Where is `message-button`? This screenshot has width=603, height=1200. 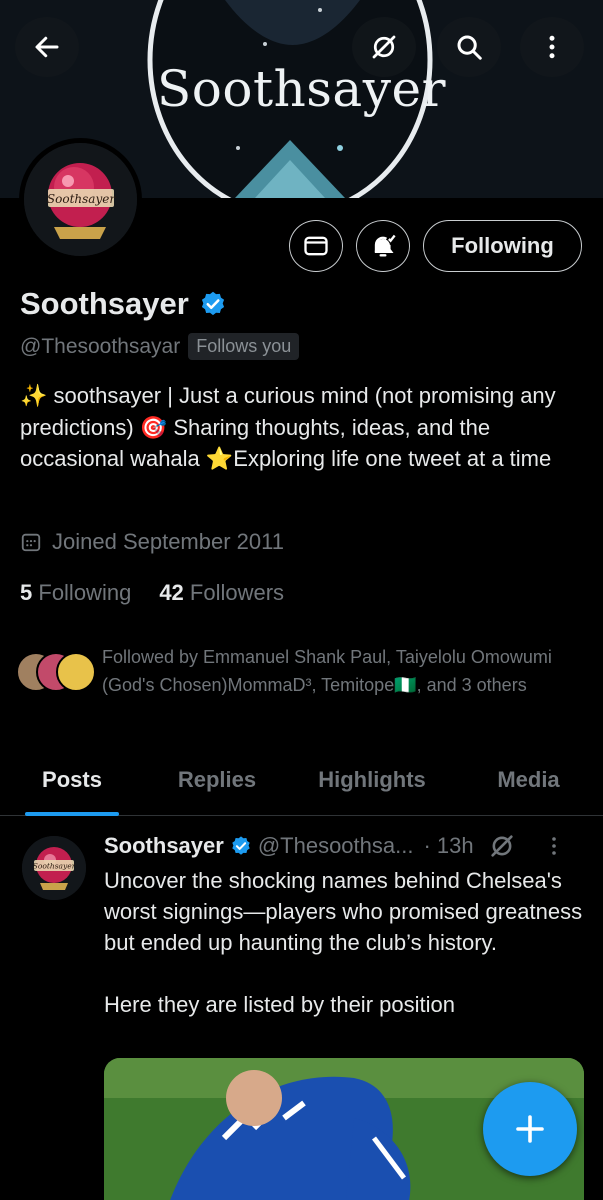 message-button is located at coordinates (316, 246).